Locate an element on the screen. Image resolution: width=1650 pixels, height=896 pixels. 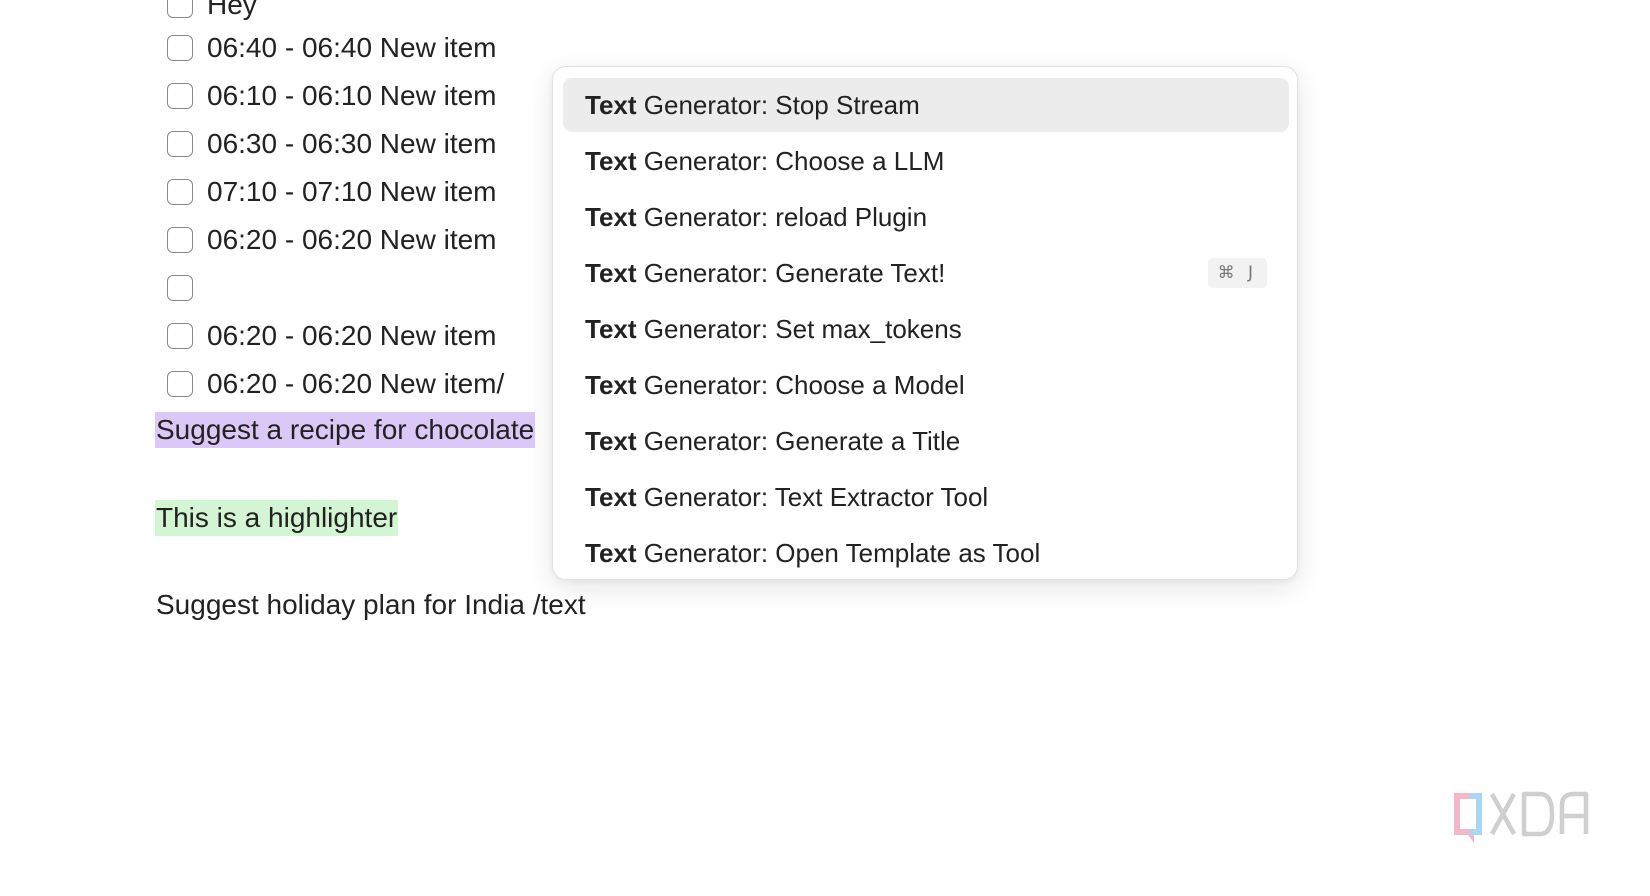
command-item-label: Generator: Generate a Title is located at coordinates (798, 440).